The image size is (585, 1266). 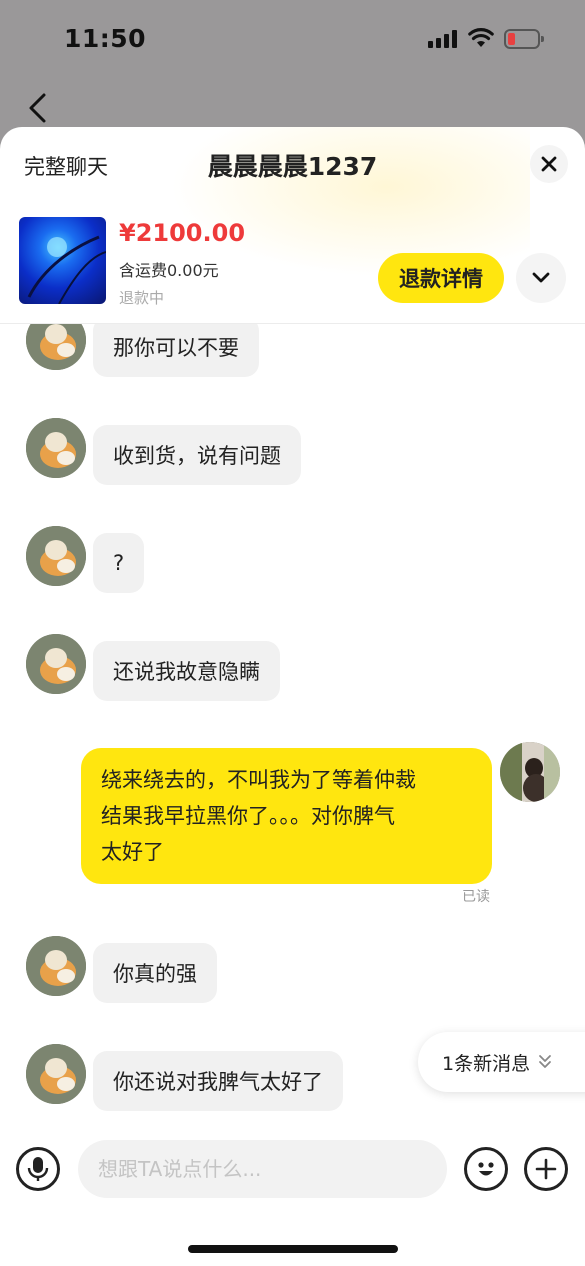 What do you see at coordinates (218, 1081) in the screenshot?
I see `incoming-message: 你还说对我脾气太好了` at bounding box center [218, 1081].